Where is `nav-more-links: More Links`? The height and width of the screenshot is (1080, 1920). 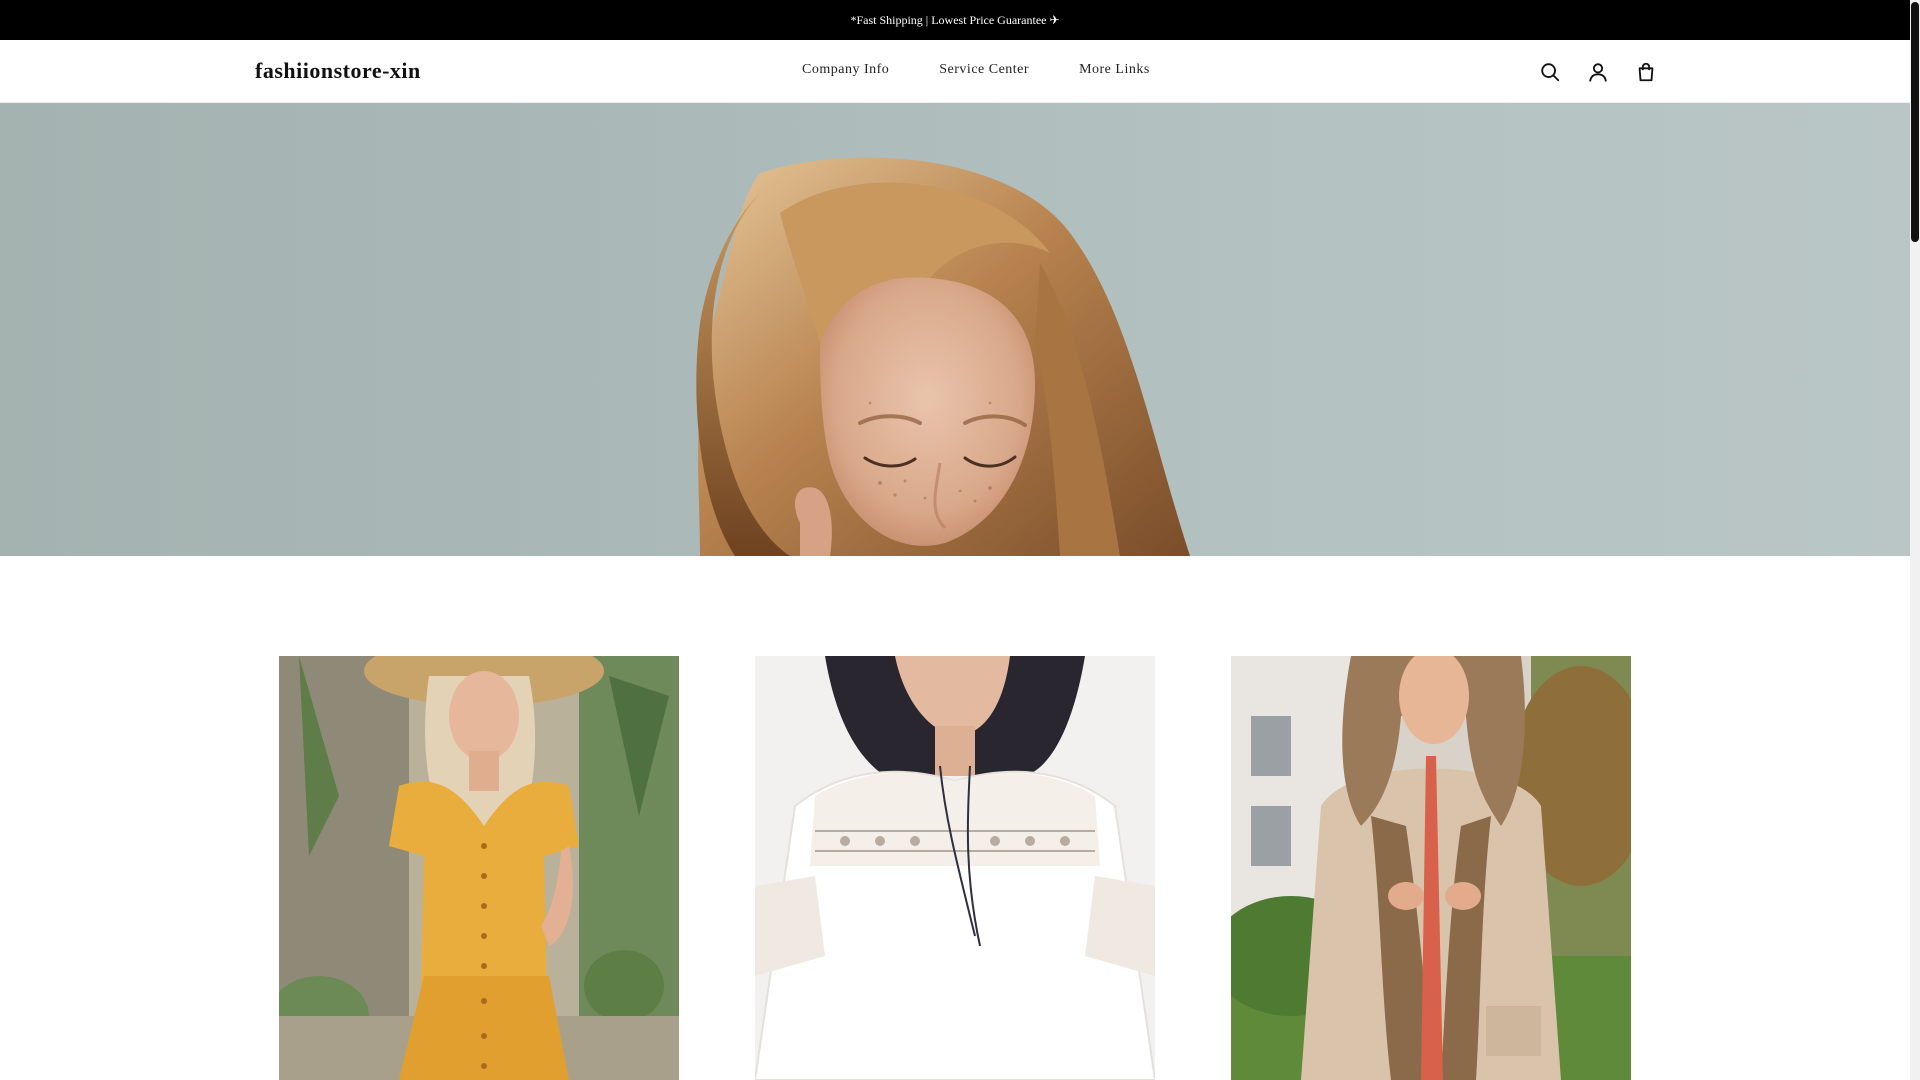 nav-more-links: More Links is located at coordinates (1114, 70).